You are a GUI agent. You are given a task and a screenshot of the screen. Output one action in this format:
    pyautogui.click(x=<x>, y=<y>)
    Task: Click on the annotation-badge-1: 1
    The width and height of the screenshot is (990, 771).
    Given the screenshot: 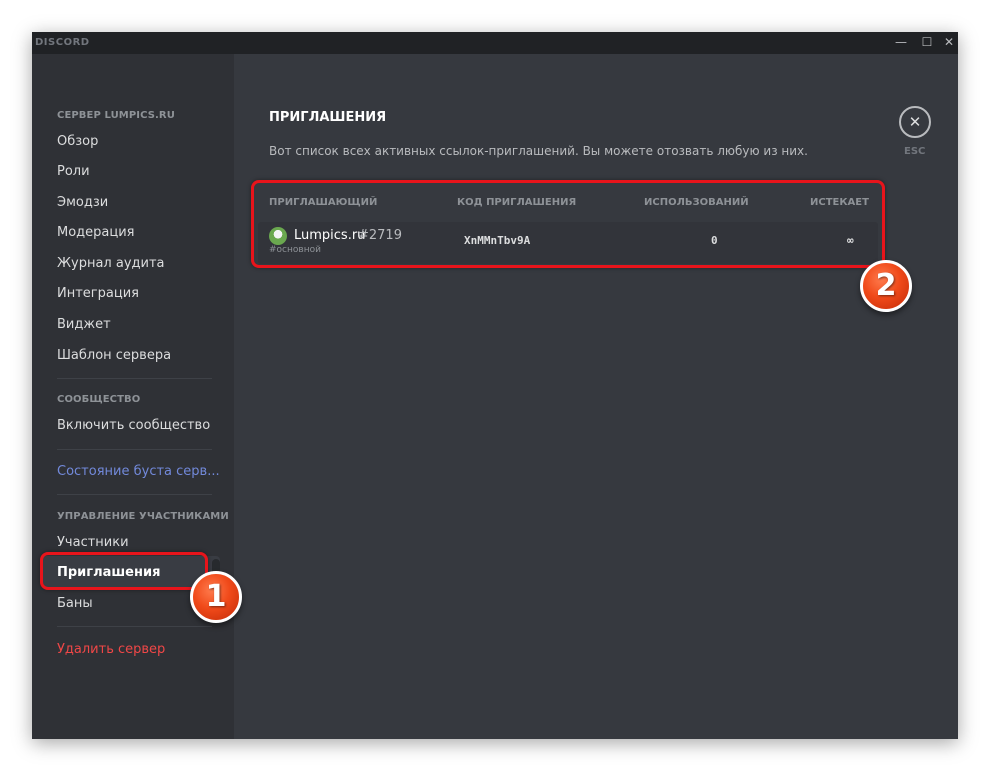 What is the action you would take?
    pyautogui.click(x=216, y=597)
    